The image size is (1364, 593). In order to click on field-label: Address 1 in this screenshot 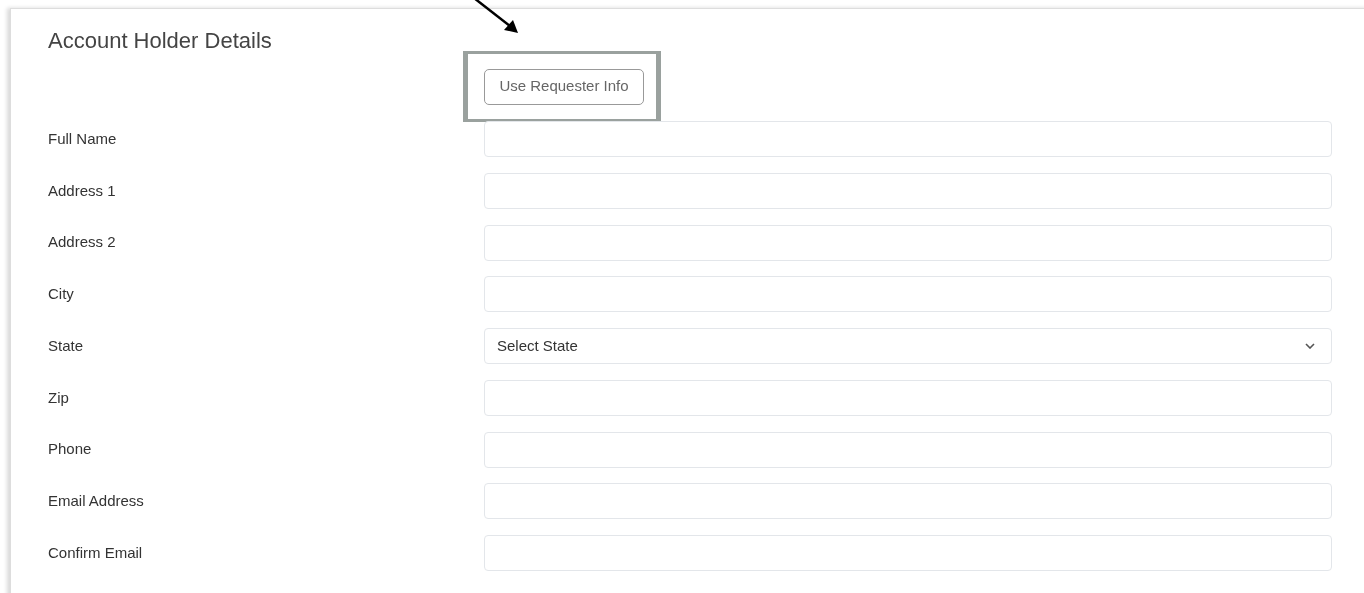, I will do `click(82, 190)`.